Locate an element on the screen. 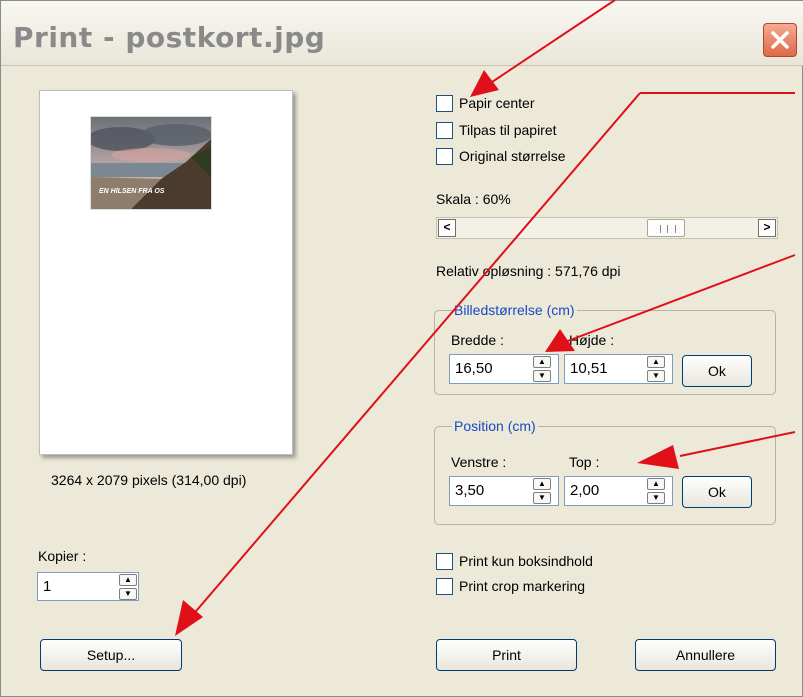 The height and width of the screenshot is (697, 803). scale-slider-thumb is located at coordinates (666, 228).